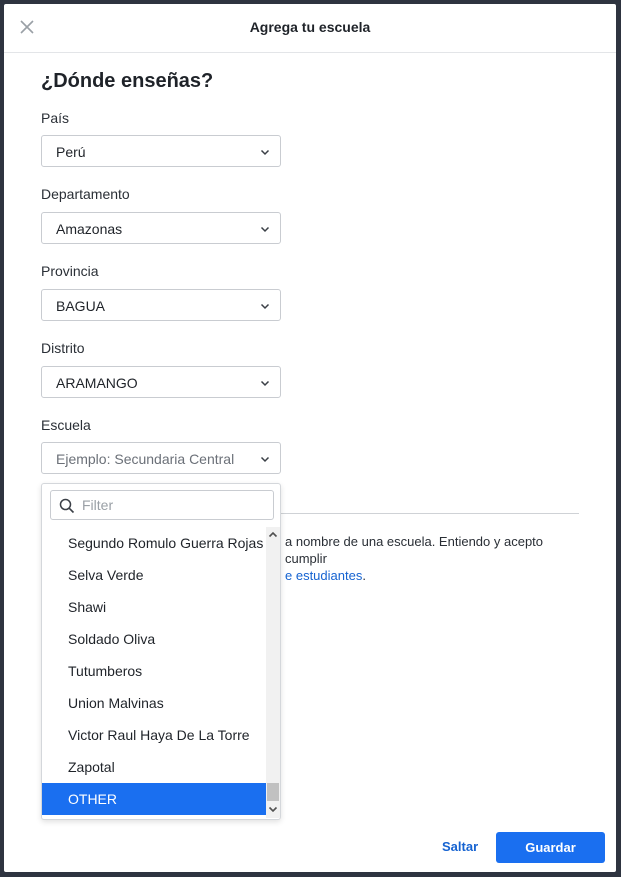  I want to click on school-label: Escuela, so click(66, 425).